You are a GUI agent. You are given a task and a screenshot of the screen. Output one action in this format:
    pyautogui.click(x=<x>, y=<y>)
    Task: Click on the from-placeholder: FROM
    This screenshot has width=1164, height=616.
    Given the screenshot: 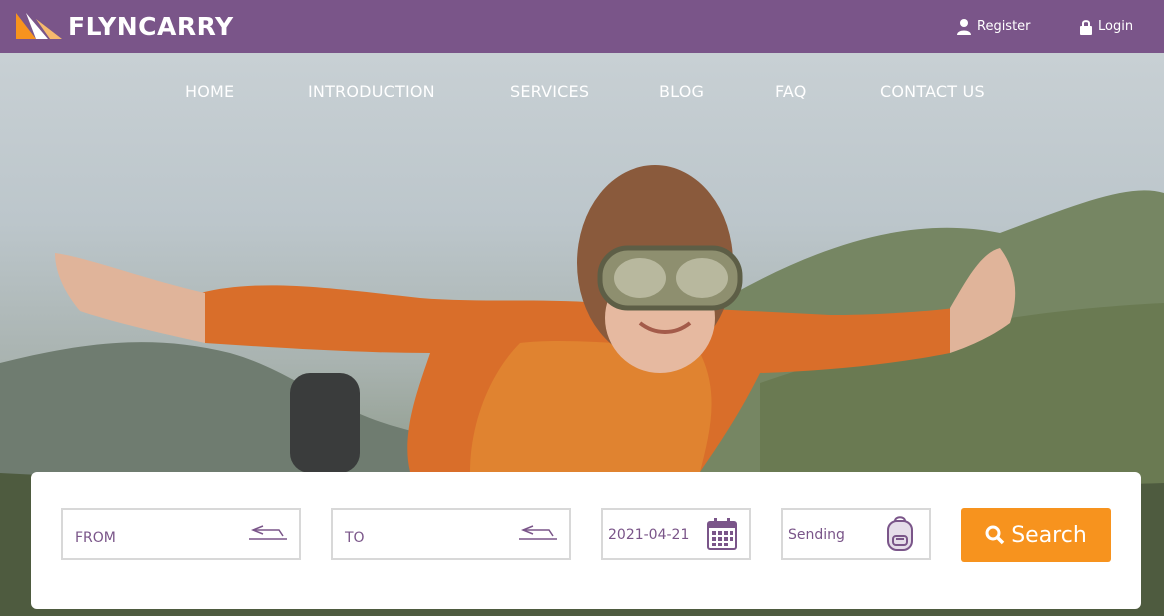 What is the action you would take?
    pyautogui.click(x=95, y=538)
    